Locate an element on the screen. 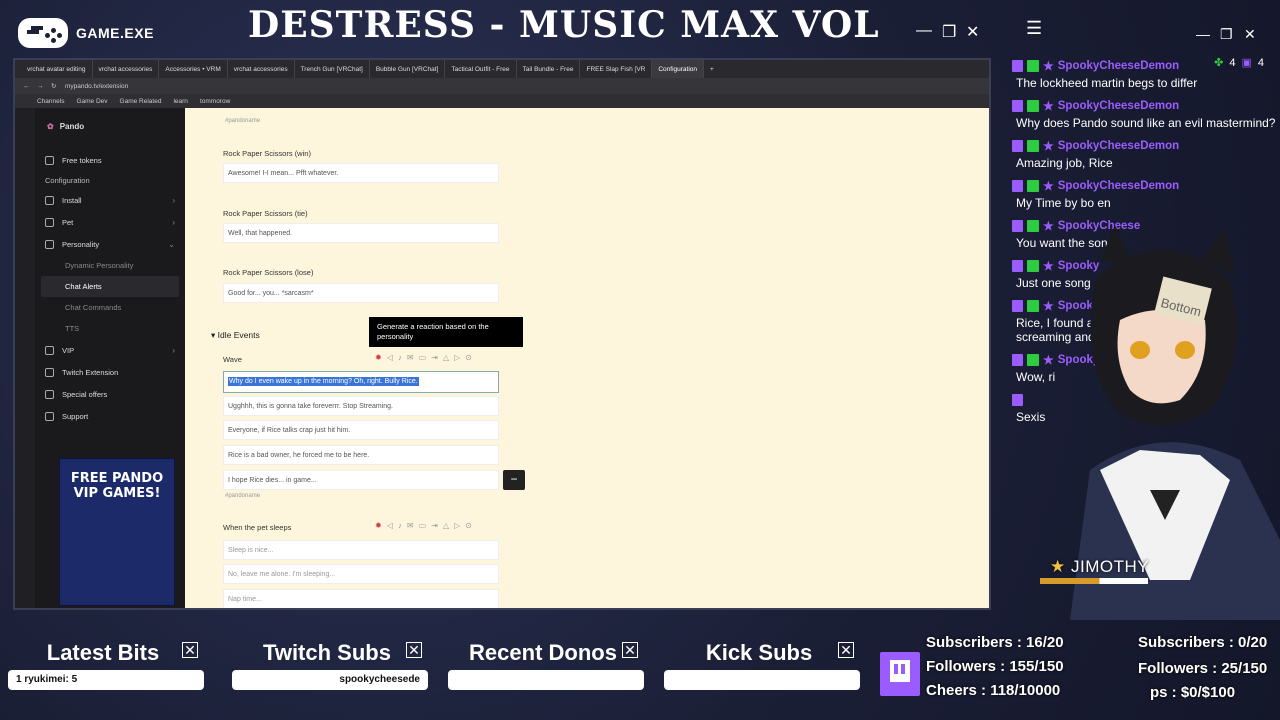 Image resolution: width=1280 pixels, height=720 pixels. url-field: mypando.tv/extension is located at coordinates (96, 86).